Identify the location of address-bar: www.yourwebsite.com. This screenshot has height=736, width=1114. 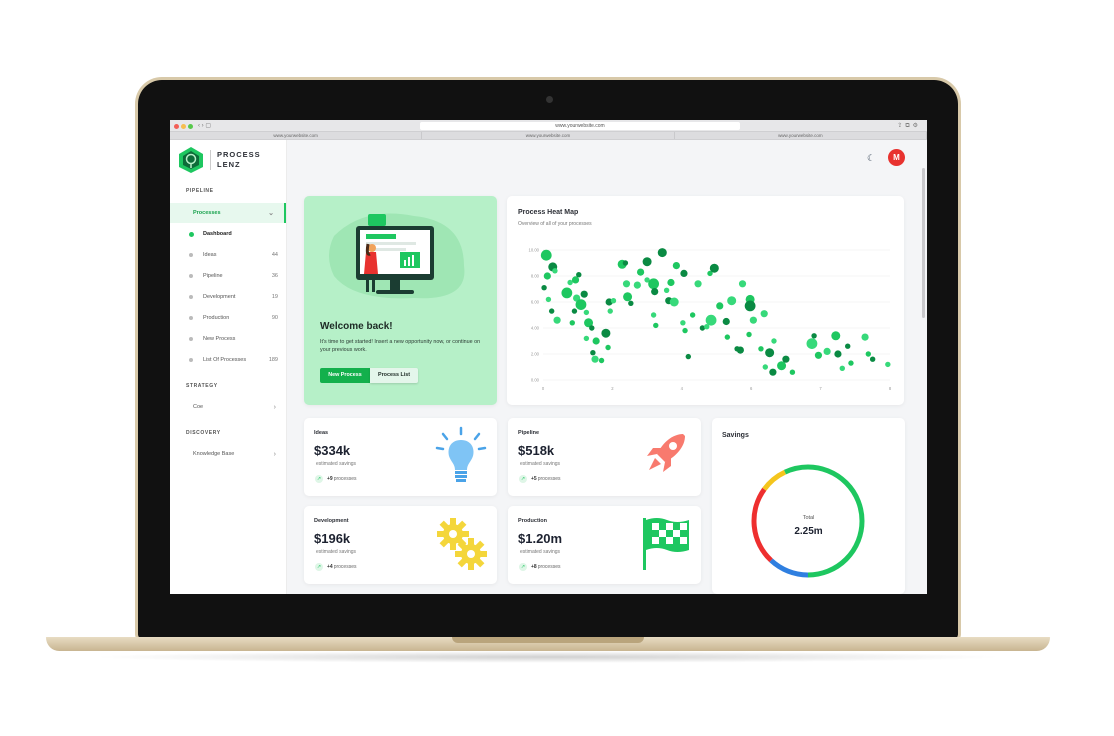
(580, 126).